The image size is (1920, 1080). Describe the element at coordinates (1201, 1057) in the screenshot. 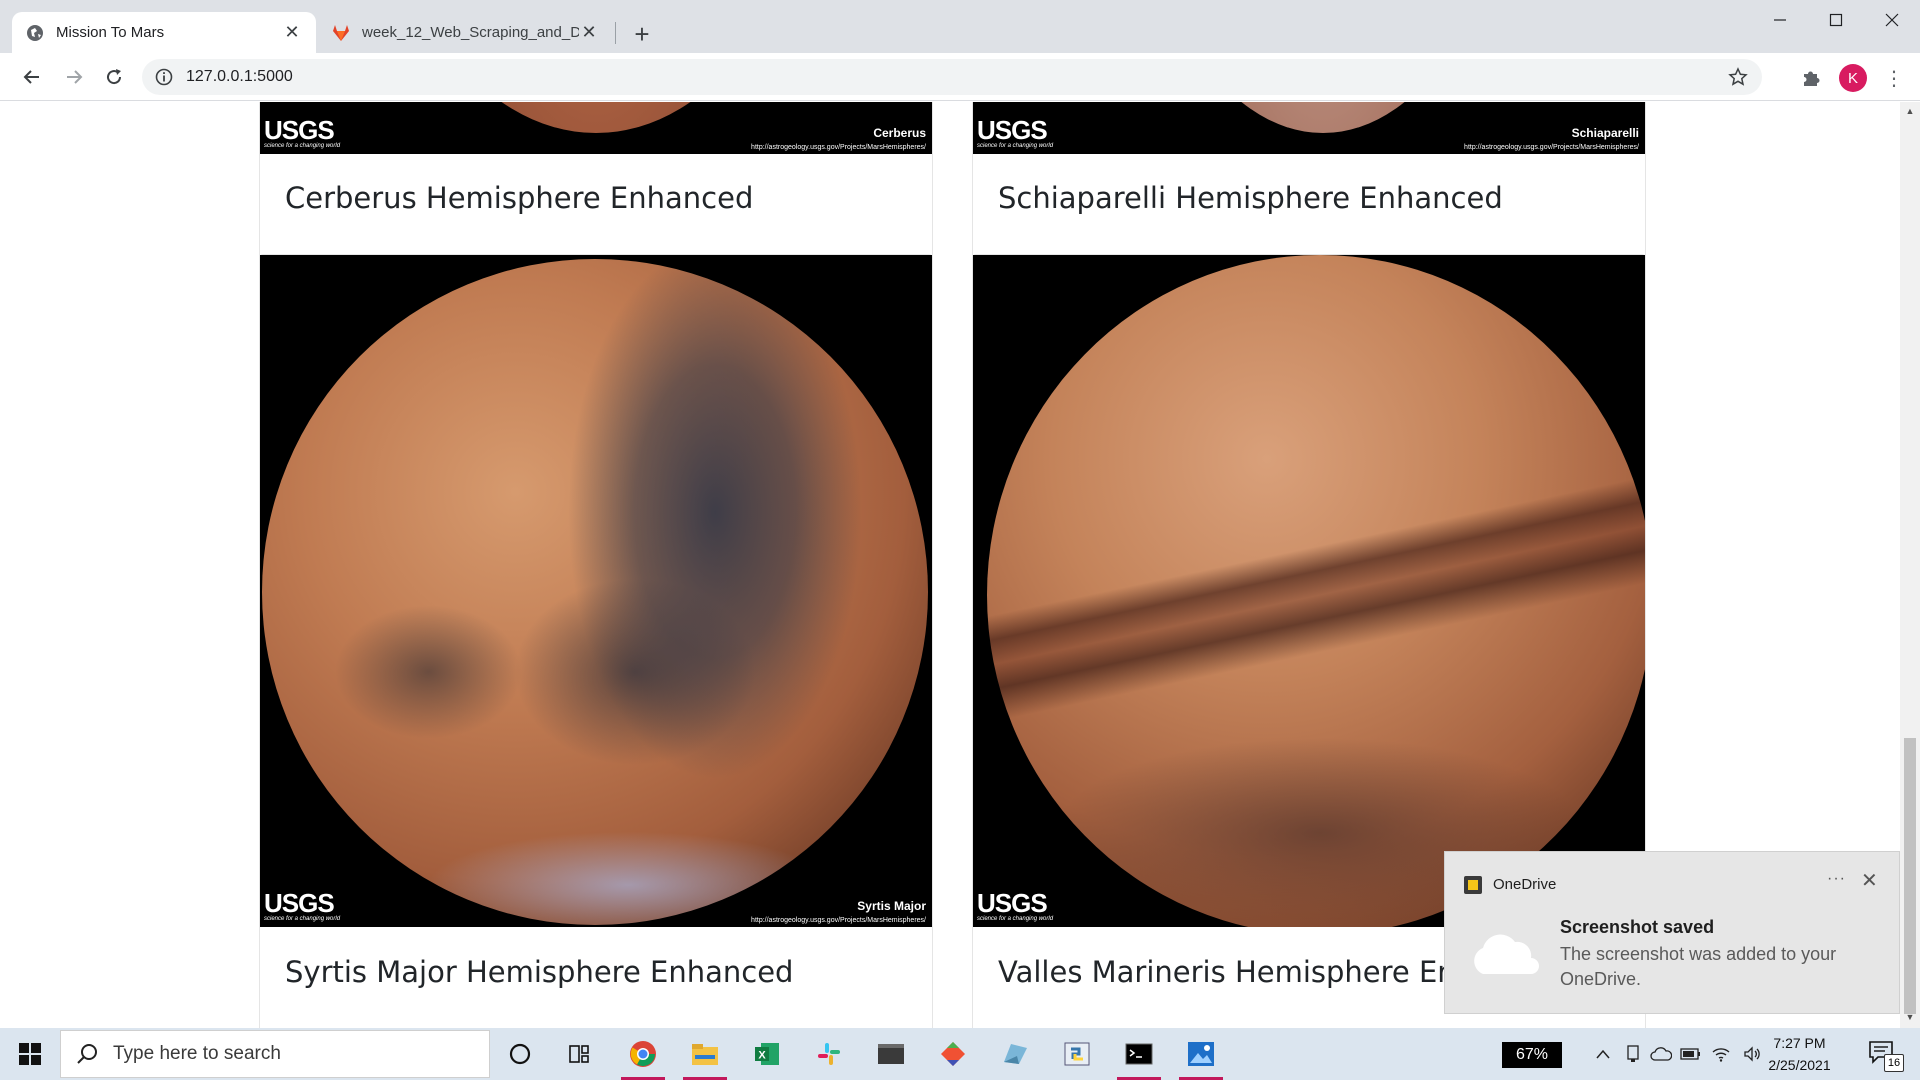

I see `photos-icon` at that location.